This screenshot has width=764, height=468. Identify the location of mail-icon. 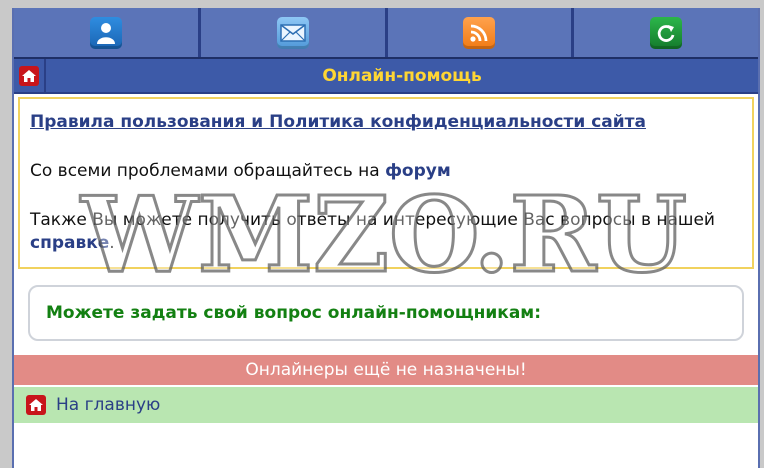
(292, 32).